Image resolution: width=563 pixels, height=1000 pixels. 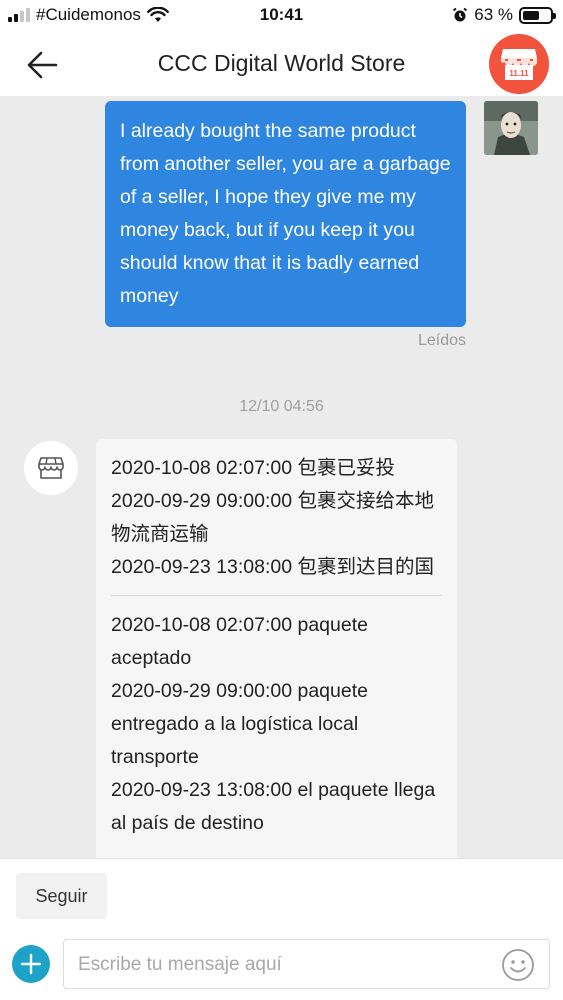 What do you see at coordinates (61, 896) in the screenshot?
I see `follow-button: Seguir` at bounding box center [61, 896].